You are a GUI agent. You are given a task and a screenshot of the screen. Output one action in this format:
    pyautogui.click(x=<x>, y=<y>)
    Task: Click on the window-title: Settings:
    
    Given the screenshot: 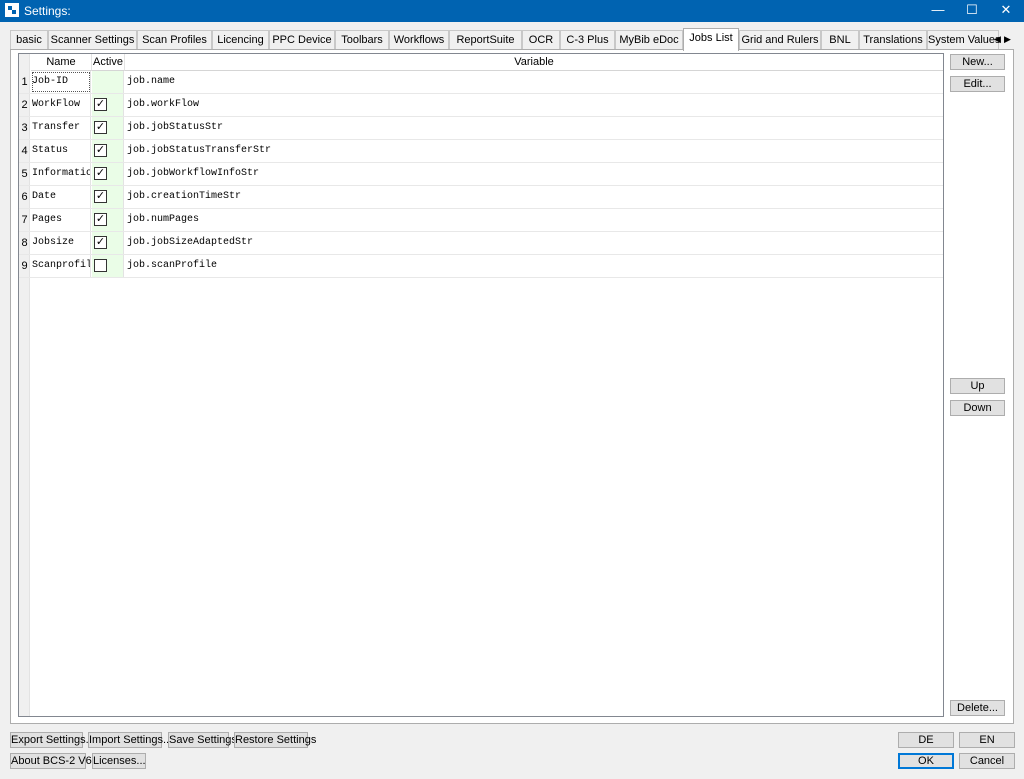 What is the action you would take?
    pyautogui.click(x=47, y=11)
    